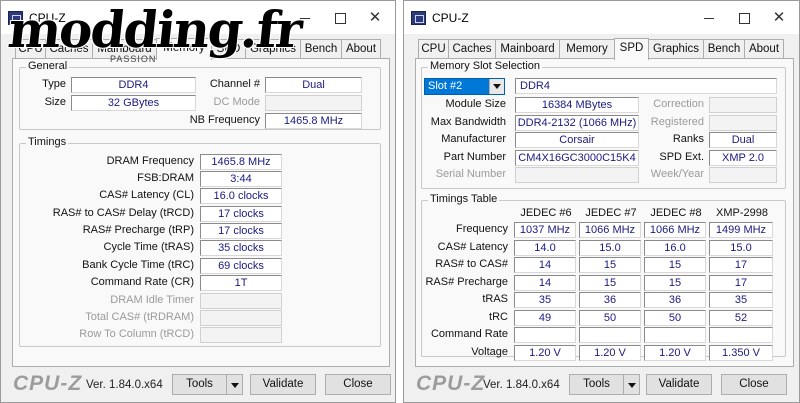 This screenshot has width=800, height=403. I want to click on ranks-label: Ranks, so click(688, 139).